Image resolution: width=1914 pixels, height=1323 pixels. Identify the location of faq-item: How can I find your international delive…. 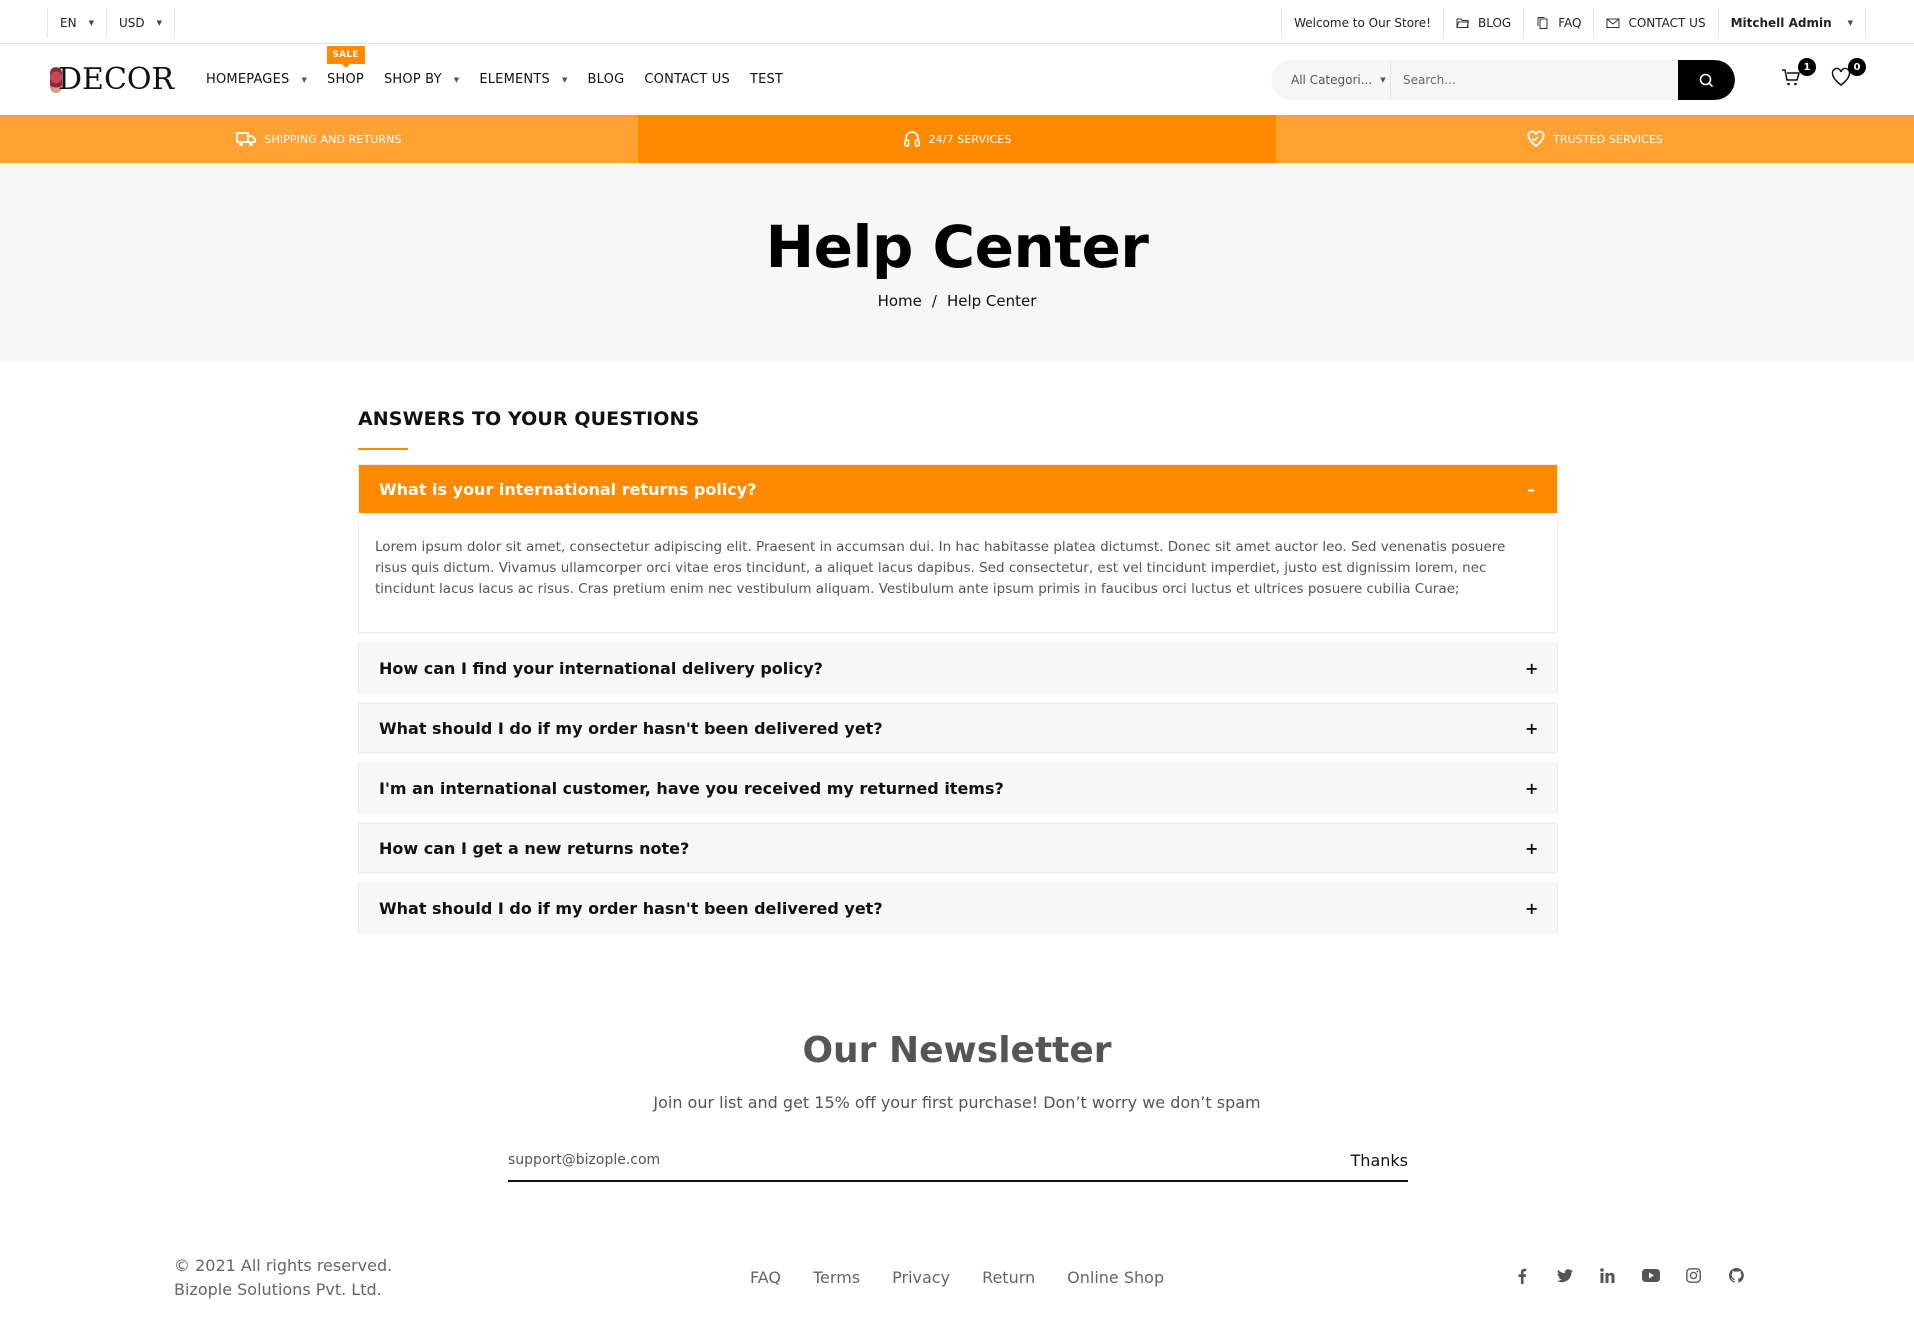
(958, 668).